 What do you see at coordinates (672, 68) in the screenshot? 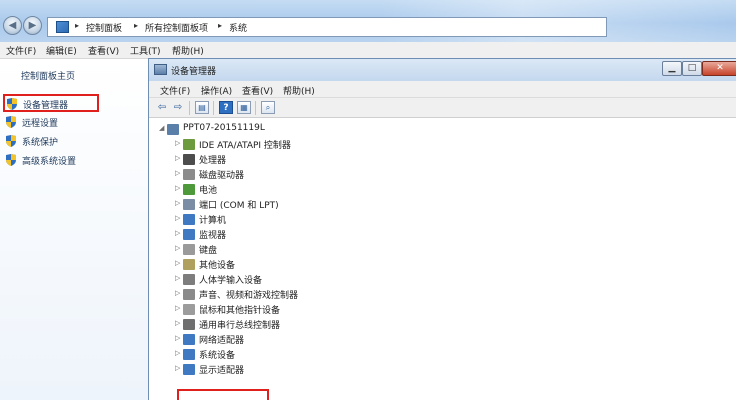
I see `minimize-button: ▁` at bounding box center [672, 68].